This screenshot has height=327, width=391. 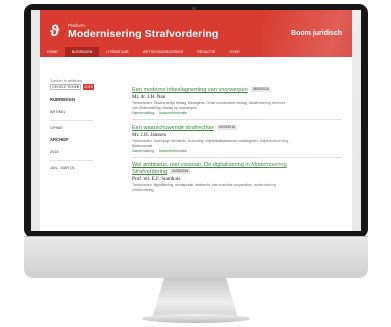 I want to click on article-keywords-cont: strafvordering, so click(x=143, y=190).